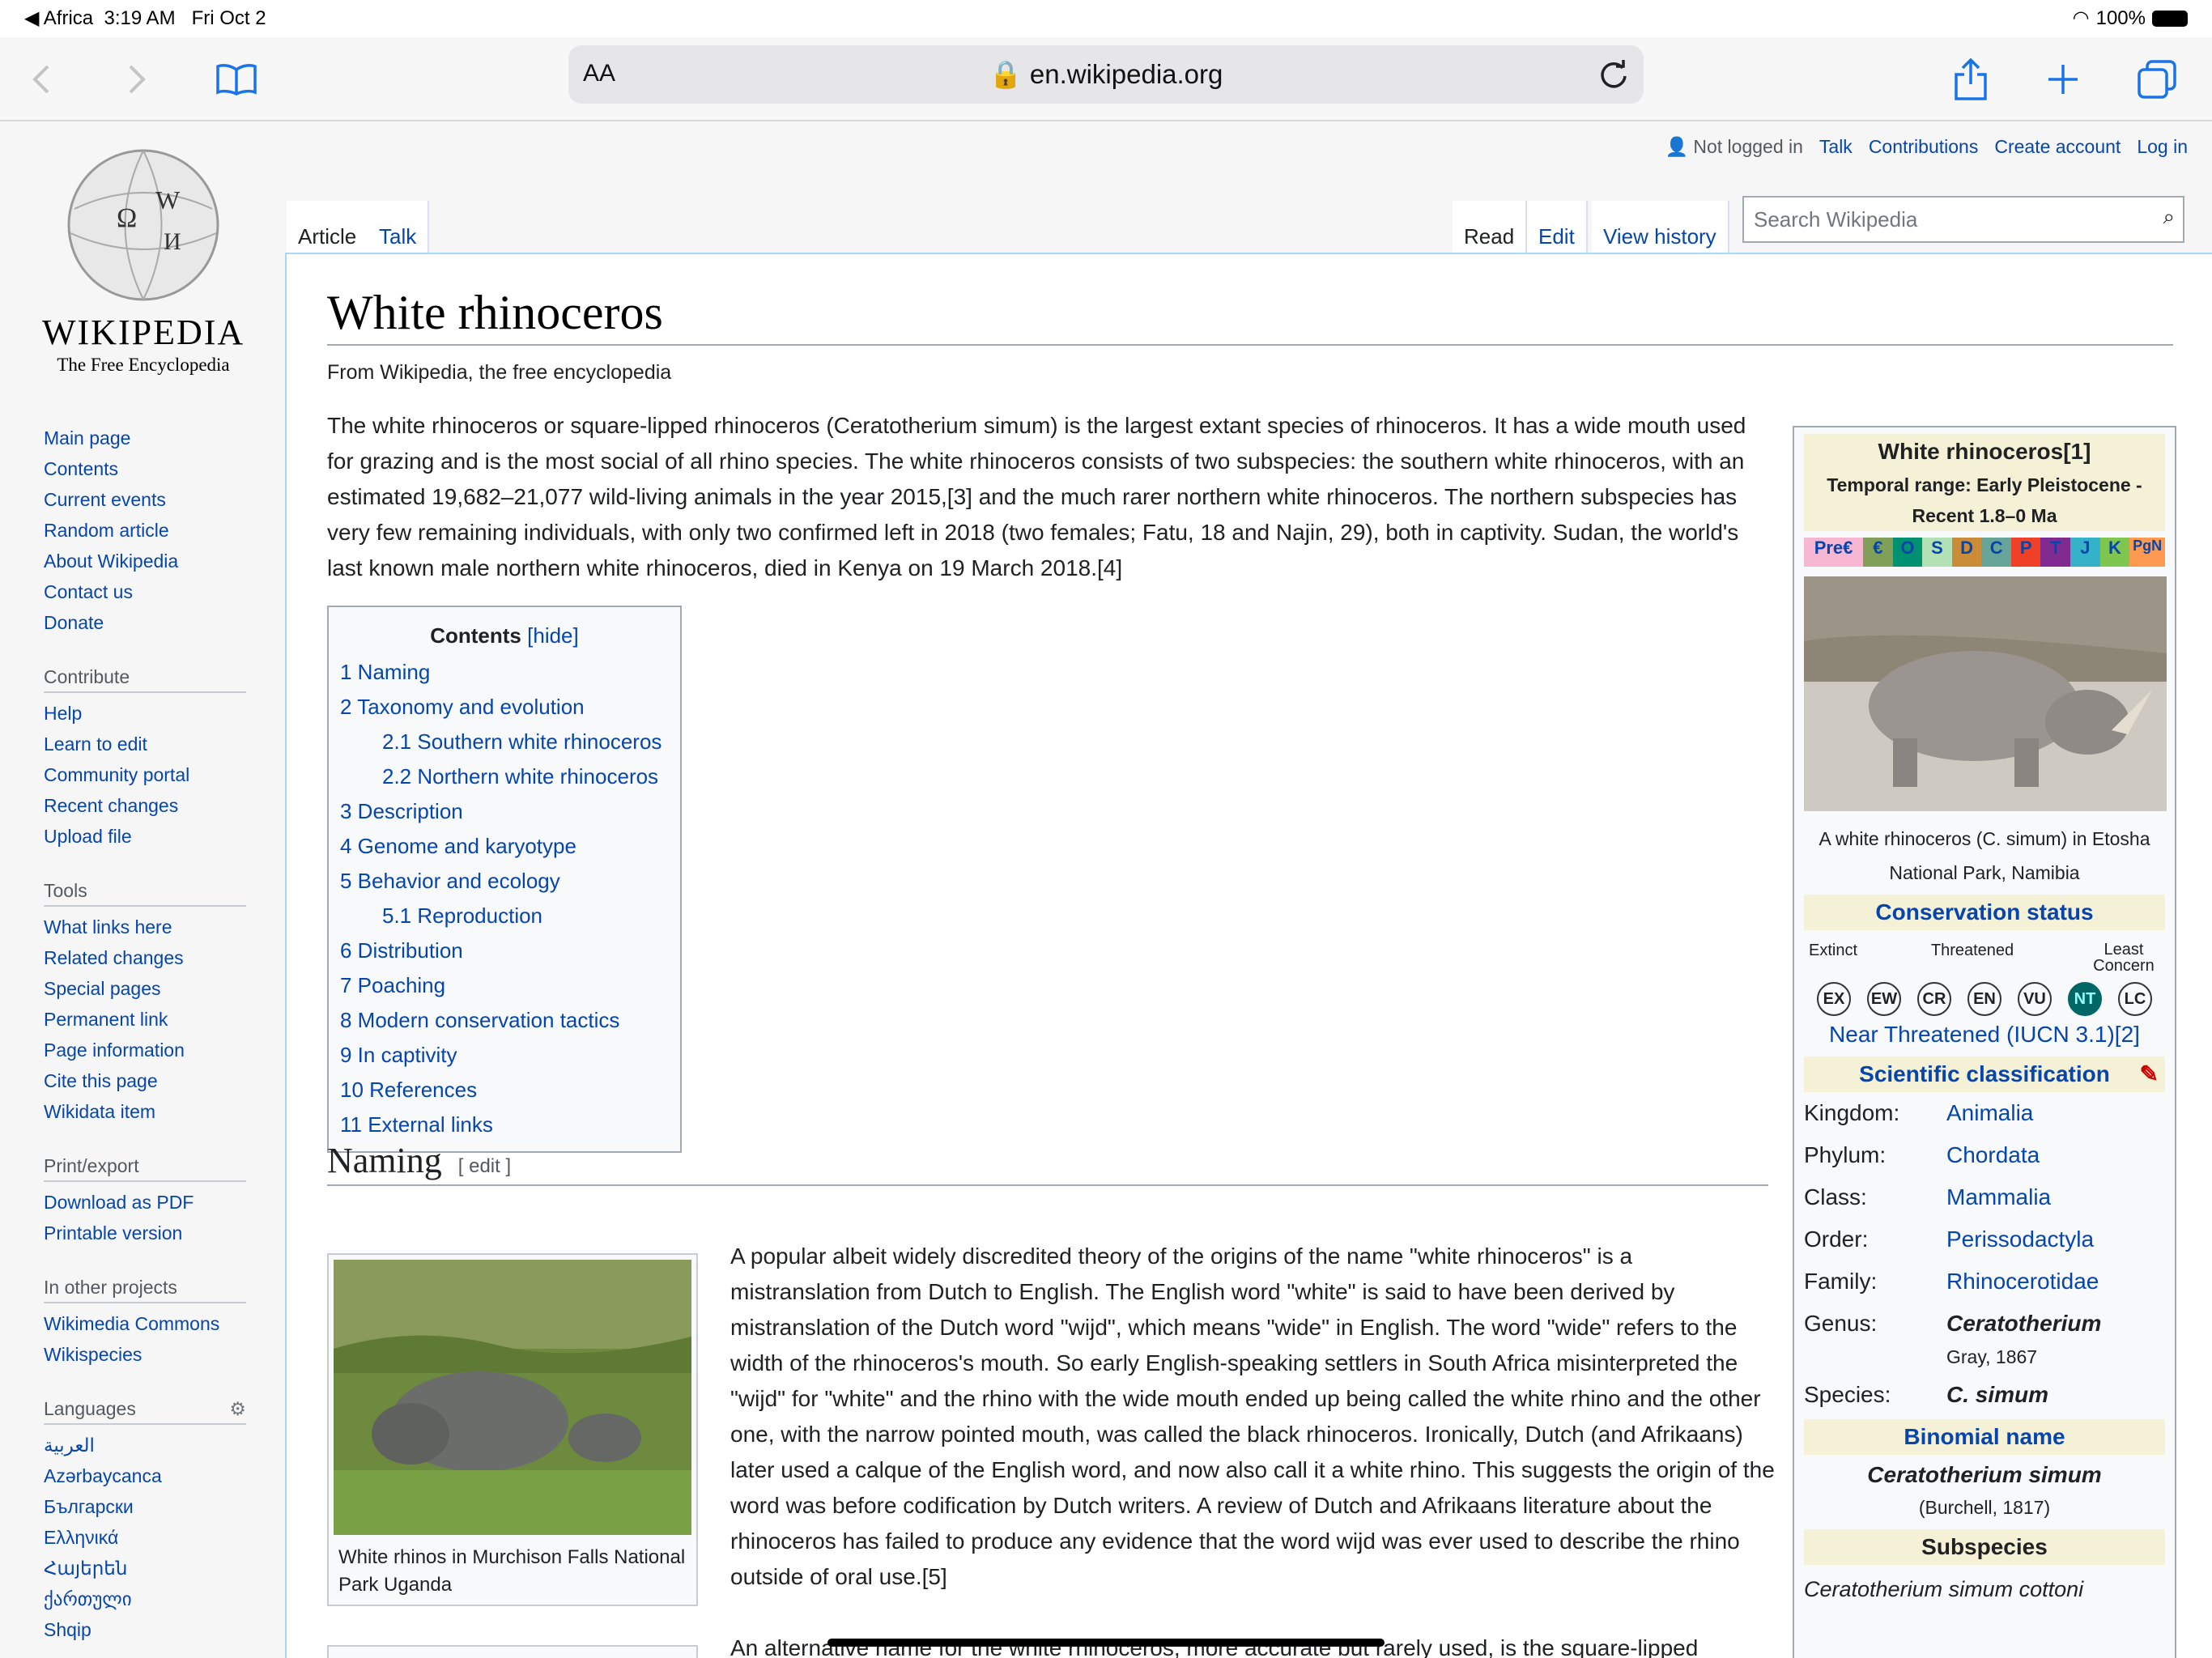 Image resolution: width=2212 pixels, height=1658 pixels. What do you see at coordinates (2020, 1239) in the screenshot?
I see `taxon-link: Perissodactyla` at bounding box center [2020, 1239].